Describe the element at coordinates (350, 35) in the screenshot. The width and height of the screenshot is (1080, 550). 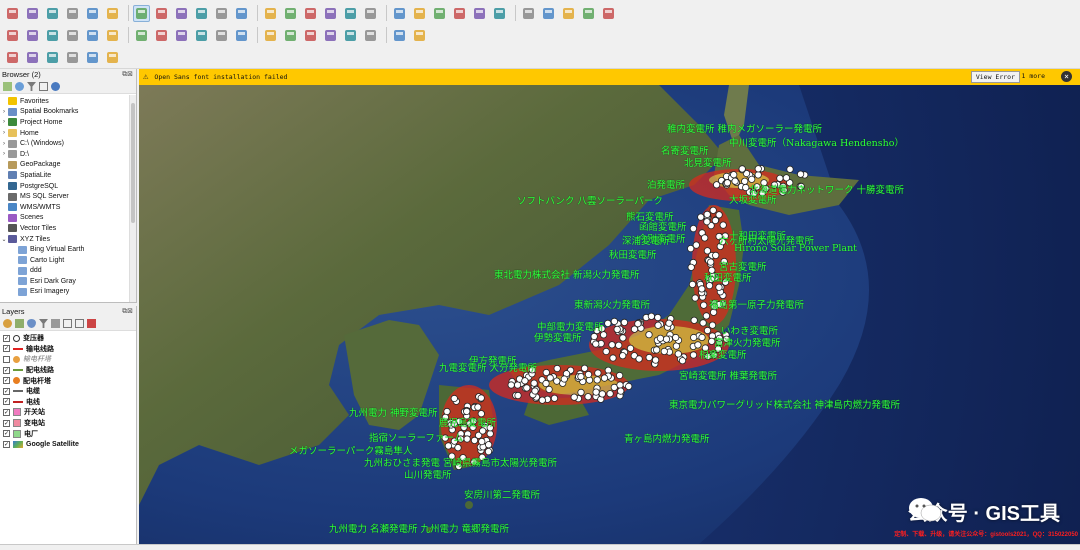
I see `label-change-icon` at that location.